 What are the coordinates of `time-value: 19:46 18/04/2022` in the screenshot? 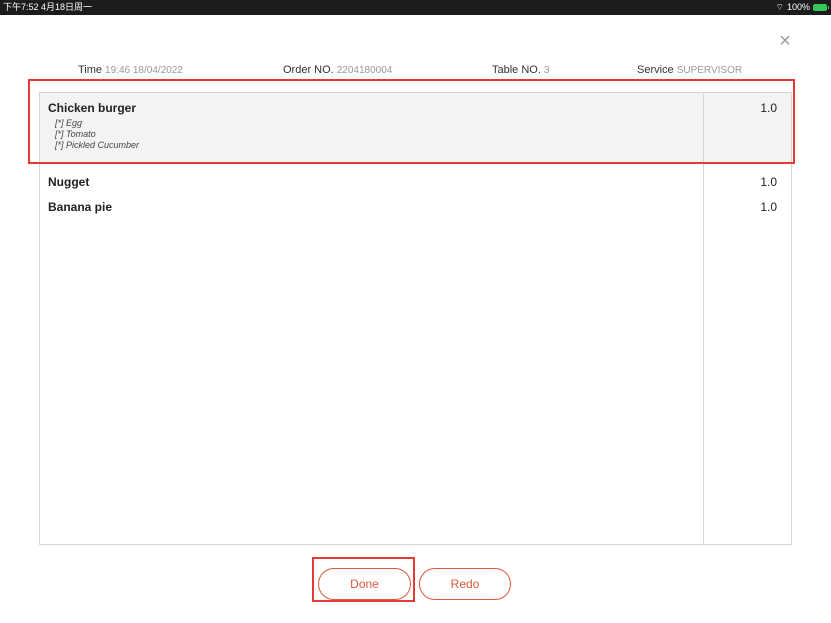 It's located at (144, 70).